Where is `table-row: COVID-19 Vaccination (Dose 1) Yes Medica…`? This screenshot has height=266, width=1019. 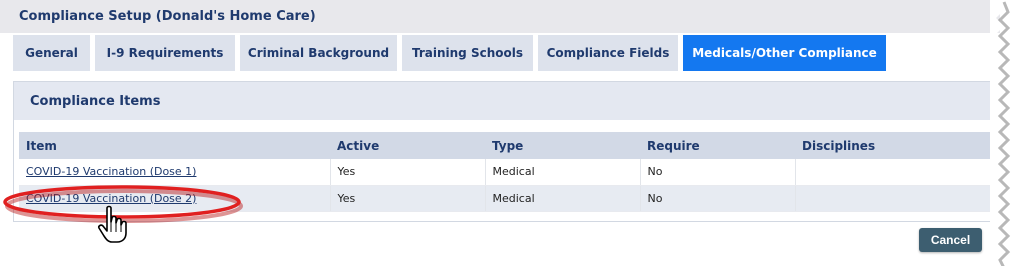
table-row: COVID-19 Vaccination (Dose 1) Yes Medica… is located at coordinates (505, 172).